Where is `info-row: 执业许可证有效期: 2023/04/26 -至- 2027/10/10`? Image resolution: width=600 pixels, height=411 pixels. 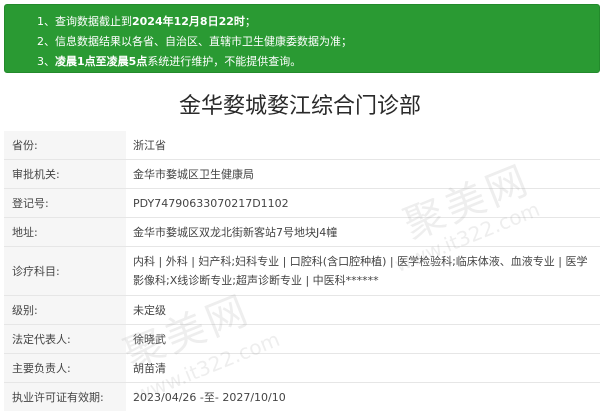 info-row: 执业许可证有效期: 2023/04/26 -至- 2027/10/10 is located at coordinates (302, 397).